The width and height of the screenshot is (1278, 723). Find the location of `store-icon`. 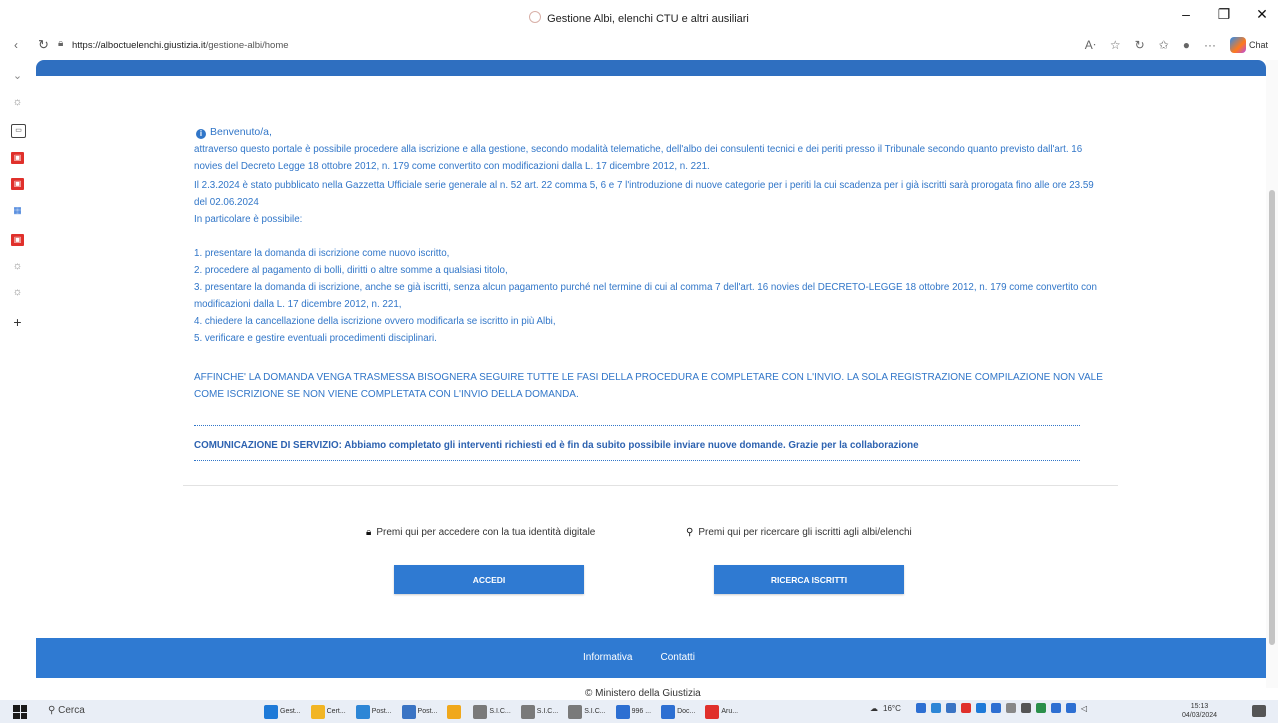

store-icon is located at coordinates (454, 711).